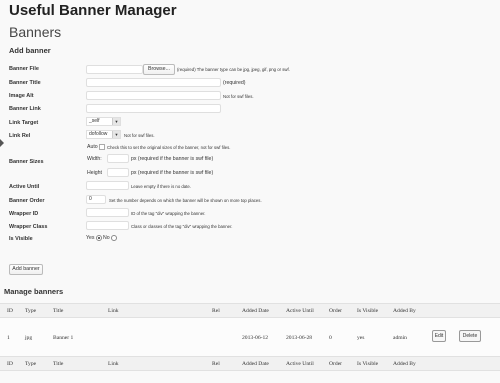  Describe the element at coordinates (92, 147) in the screenshot. I see `auto-label: Auto` at that location.